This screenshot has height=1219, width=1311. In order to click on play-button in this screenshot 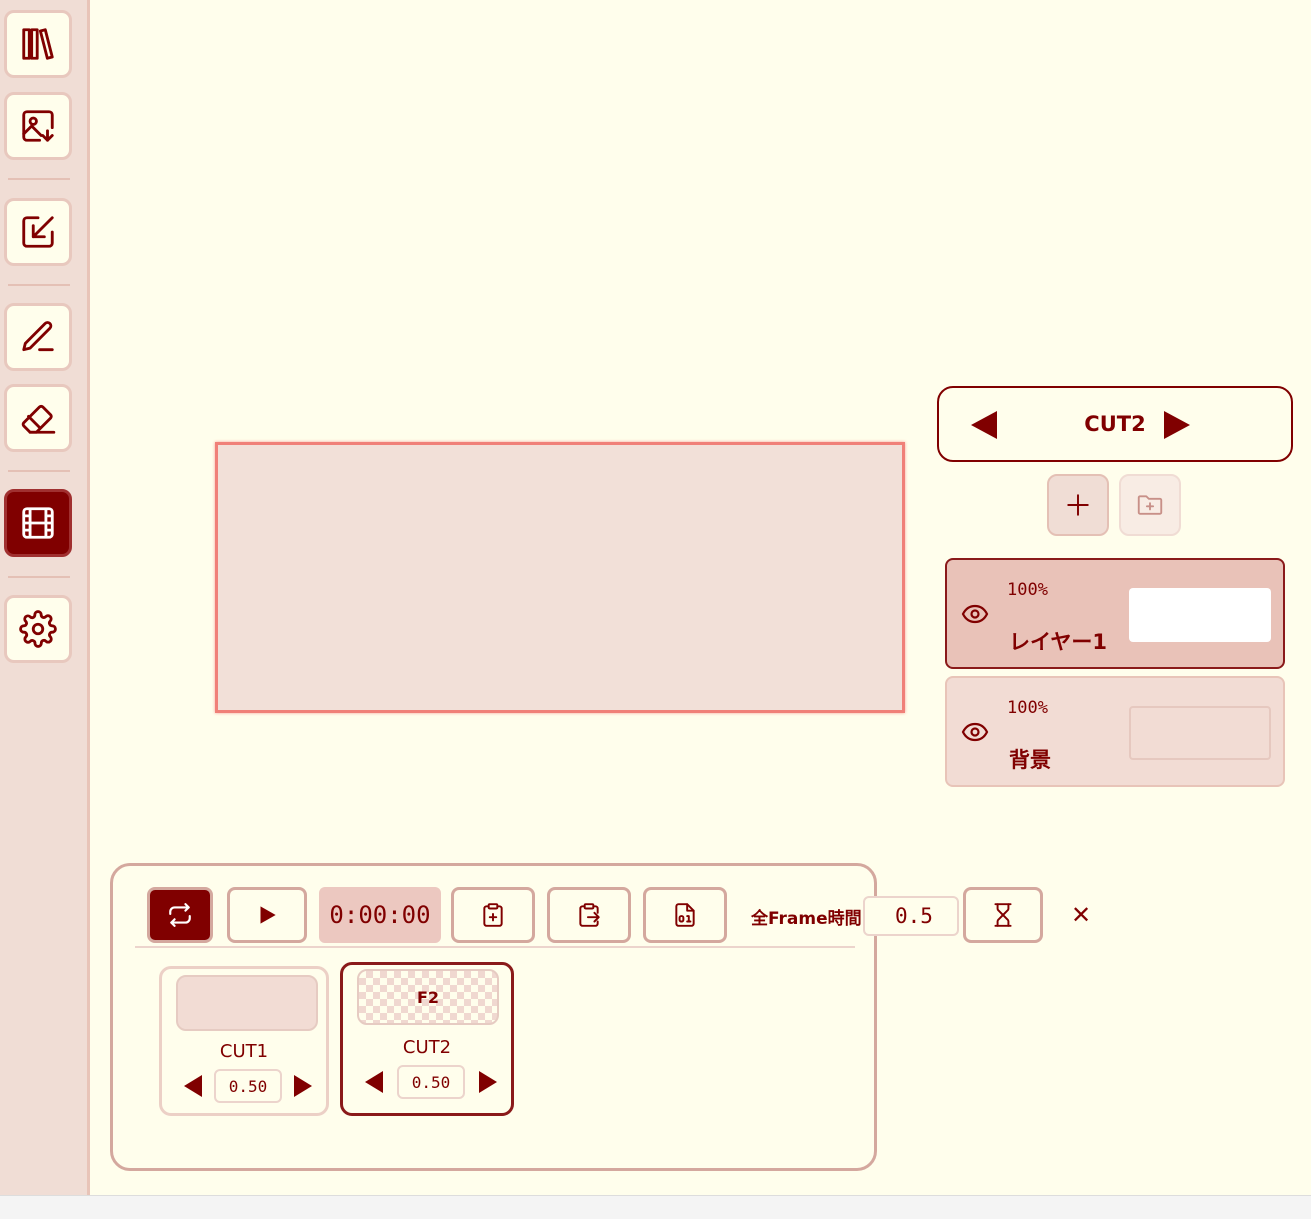, I will do `click(267, 915)`.